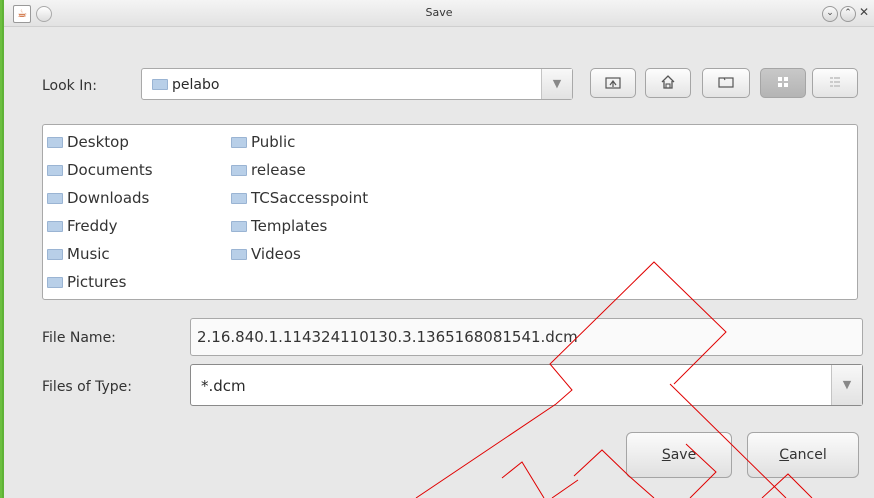  I want to click on home-button, so click(668, 83).